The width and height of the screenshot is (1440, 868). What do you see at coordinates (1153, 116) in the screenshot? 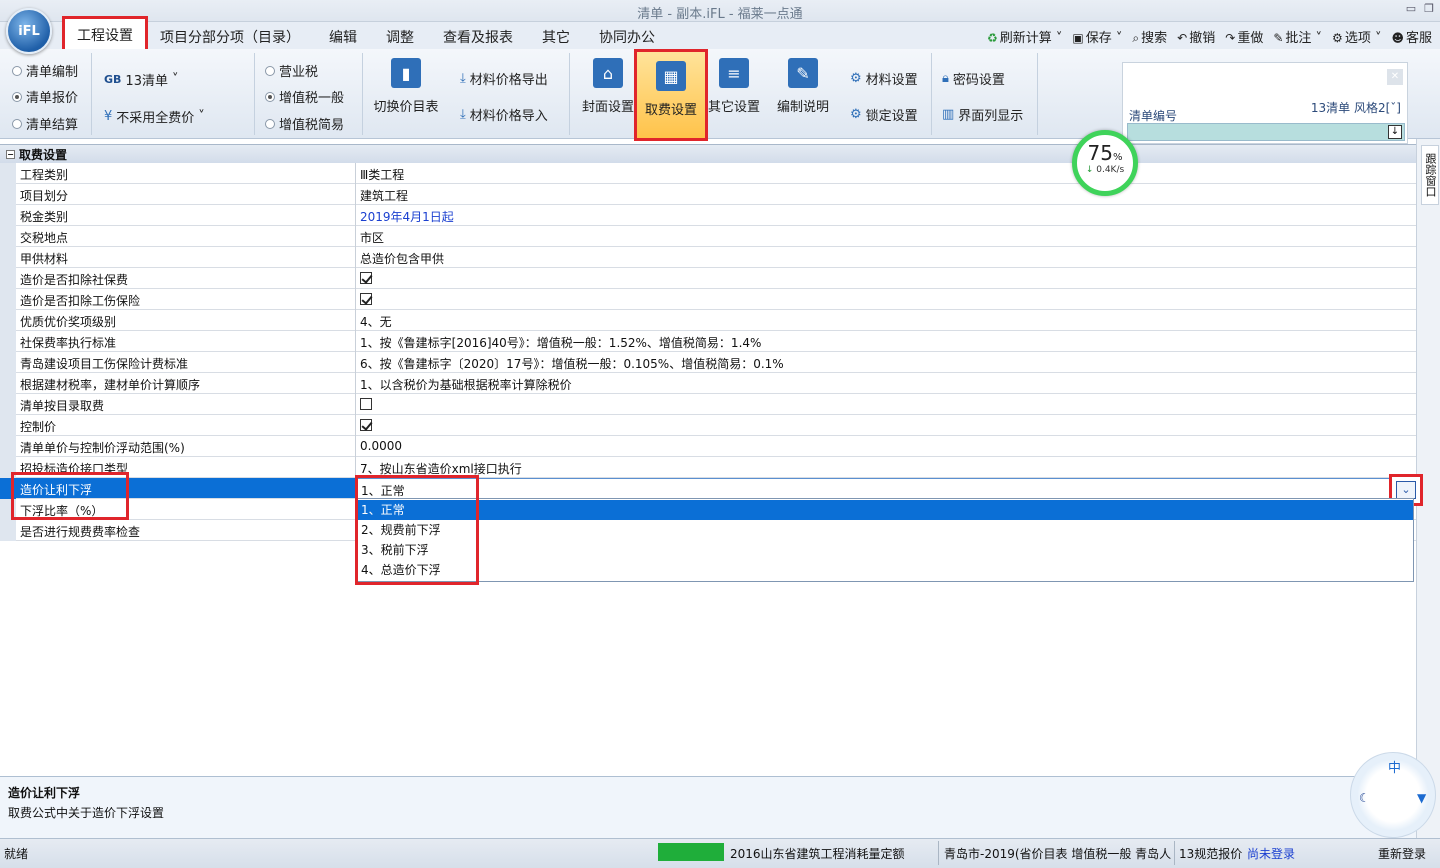
I see `search-label: 清单编号` at bounding box center [1153, 116].